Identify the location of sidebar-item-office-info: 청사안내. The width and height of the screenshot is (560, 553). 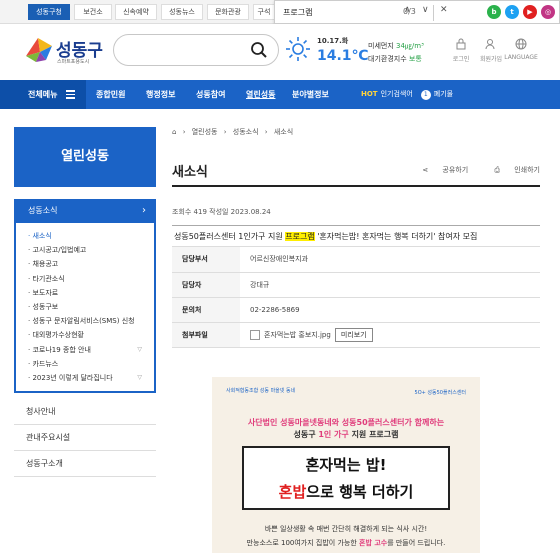
(85, 412).